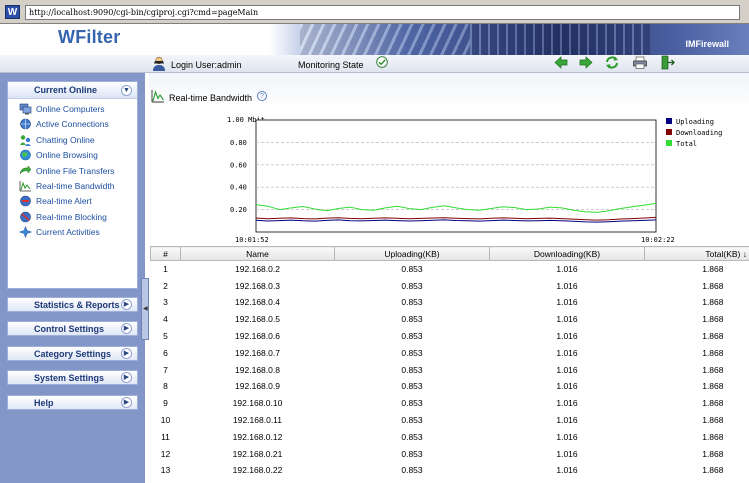 The height and width of the screenshot is (483, 749). Describe the element at coordinates (257, 436) in the screenshot. I see `cell-name: 192.168.0.12` at that location.